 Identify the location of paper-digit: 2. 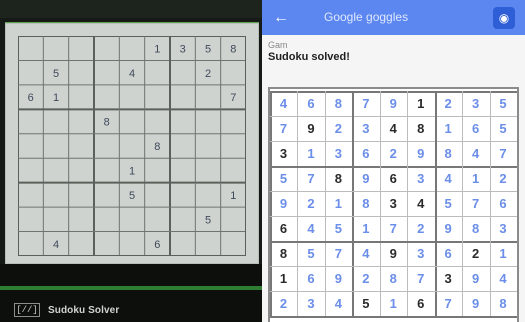
(208, 74).